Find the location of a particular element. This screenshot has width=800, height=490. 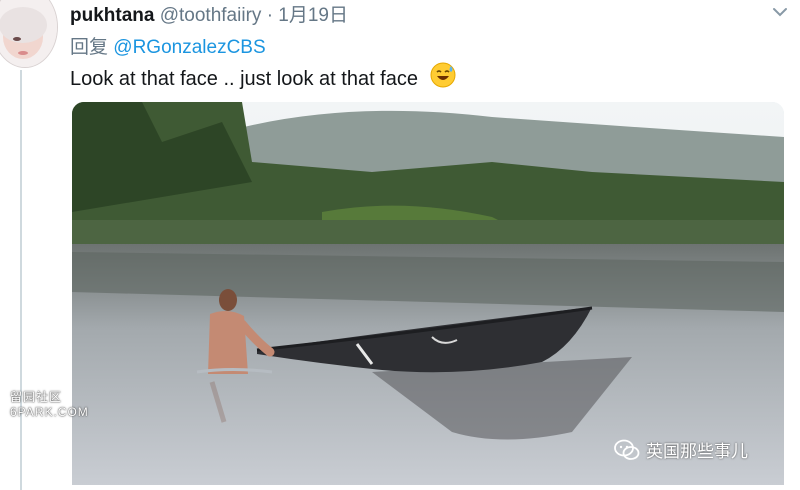

watermark-wechat-text: 英国那些事儿 is located at coordinates (697, 451).